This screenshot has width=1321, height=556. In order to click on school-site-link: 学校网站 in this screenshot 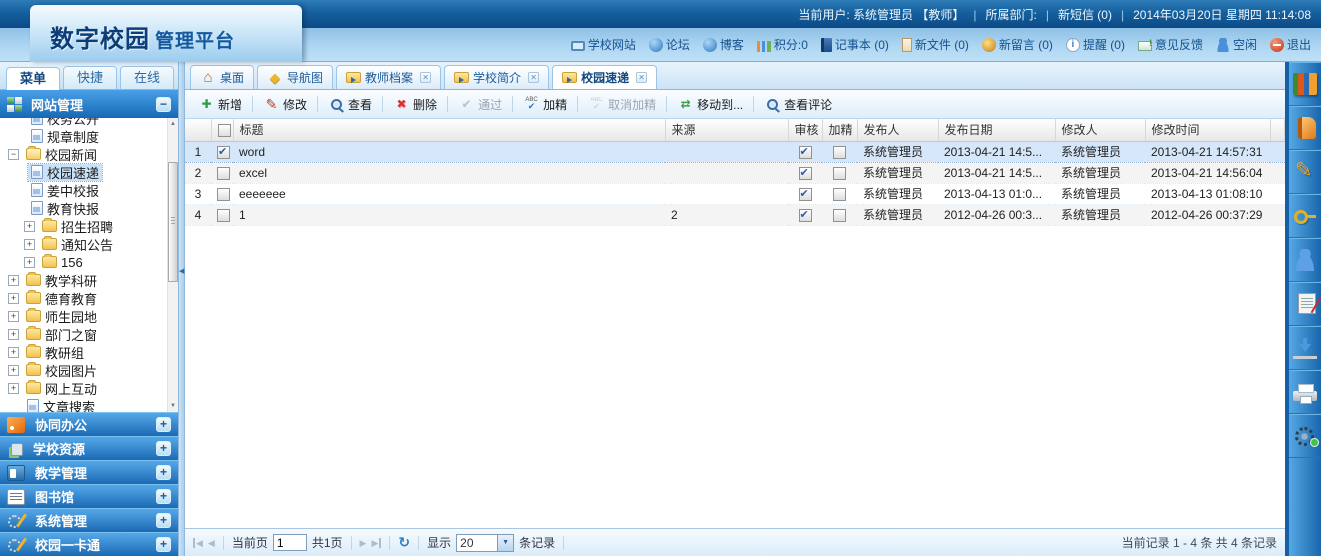, I will do `click(603, 44)`.